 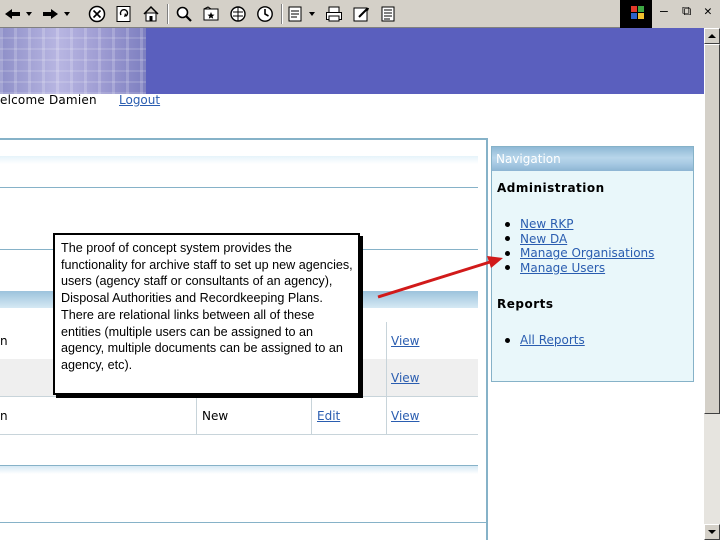 I want to click on vertical-scrollbar, so click(x=712, y=284).